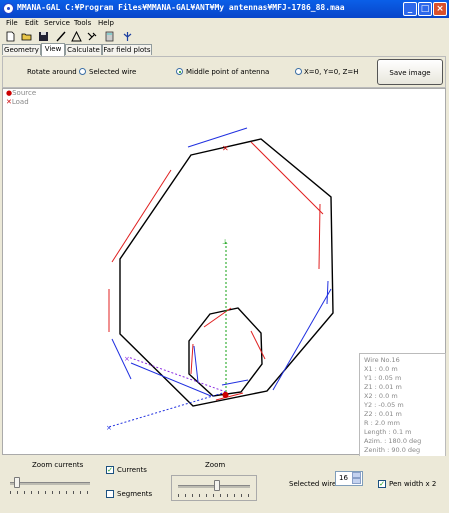  What do you see at coordinates (382, 423) in the screenshot?
I see `wire-info-radius: R : 2.0 mm` at bounding box center [382, 423].